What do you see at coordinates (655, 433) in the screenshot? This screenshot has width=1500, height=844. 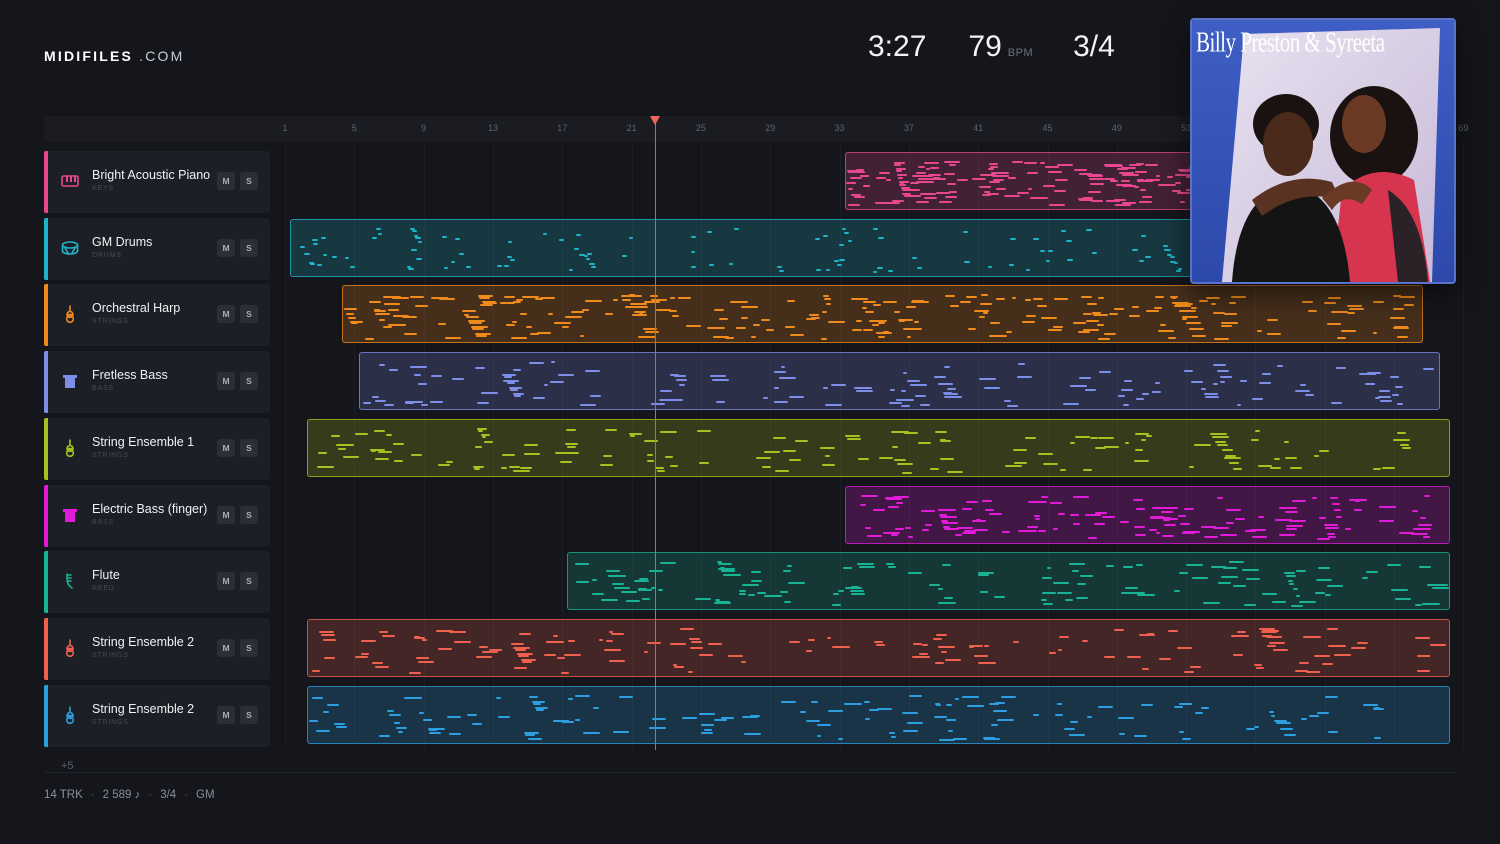 I see `playhead-line` at bounding box center [655, 433].